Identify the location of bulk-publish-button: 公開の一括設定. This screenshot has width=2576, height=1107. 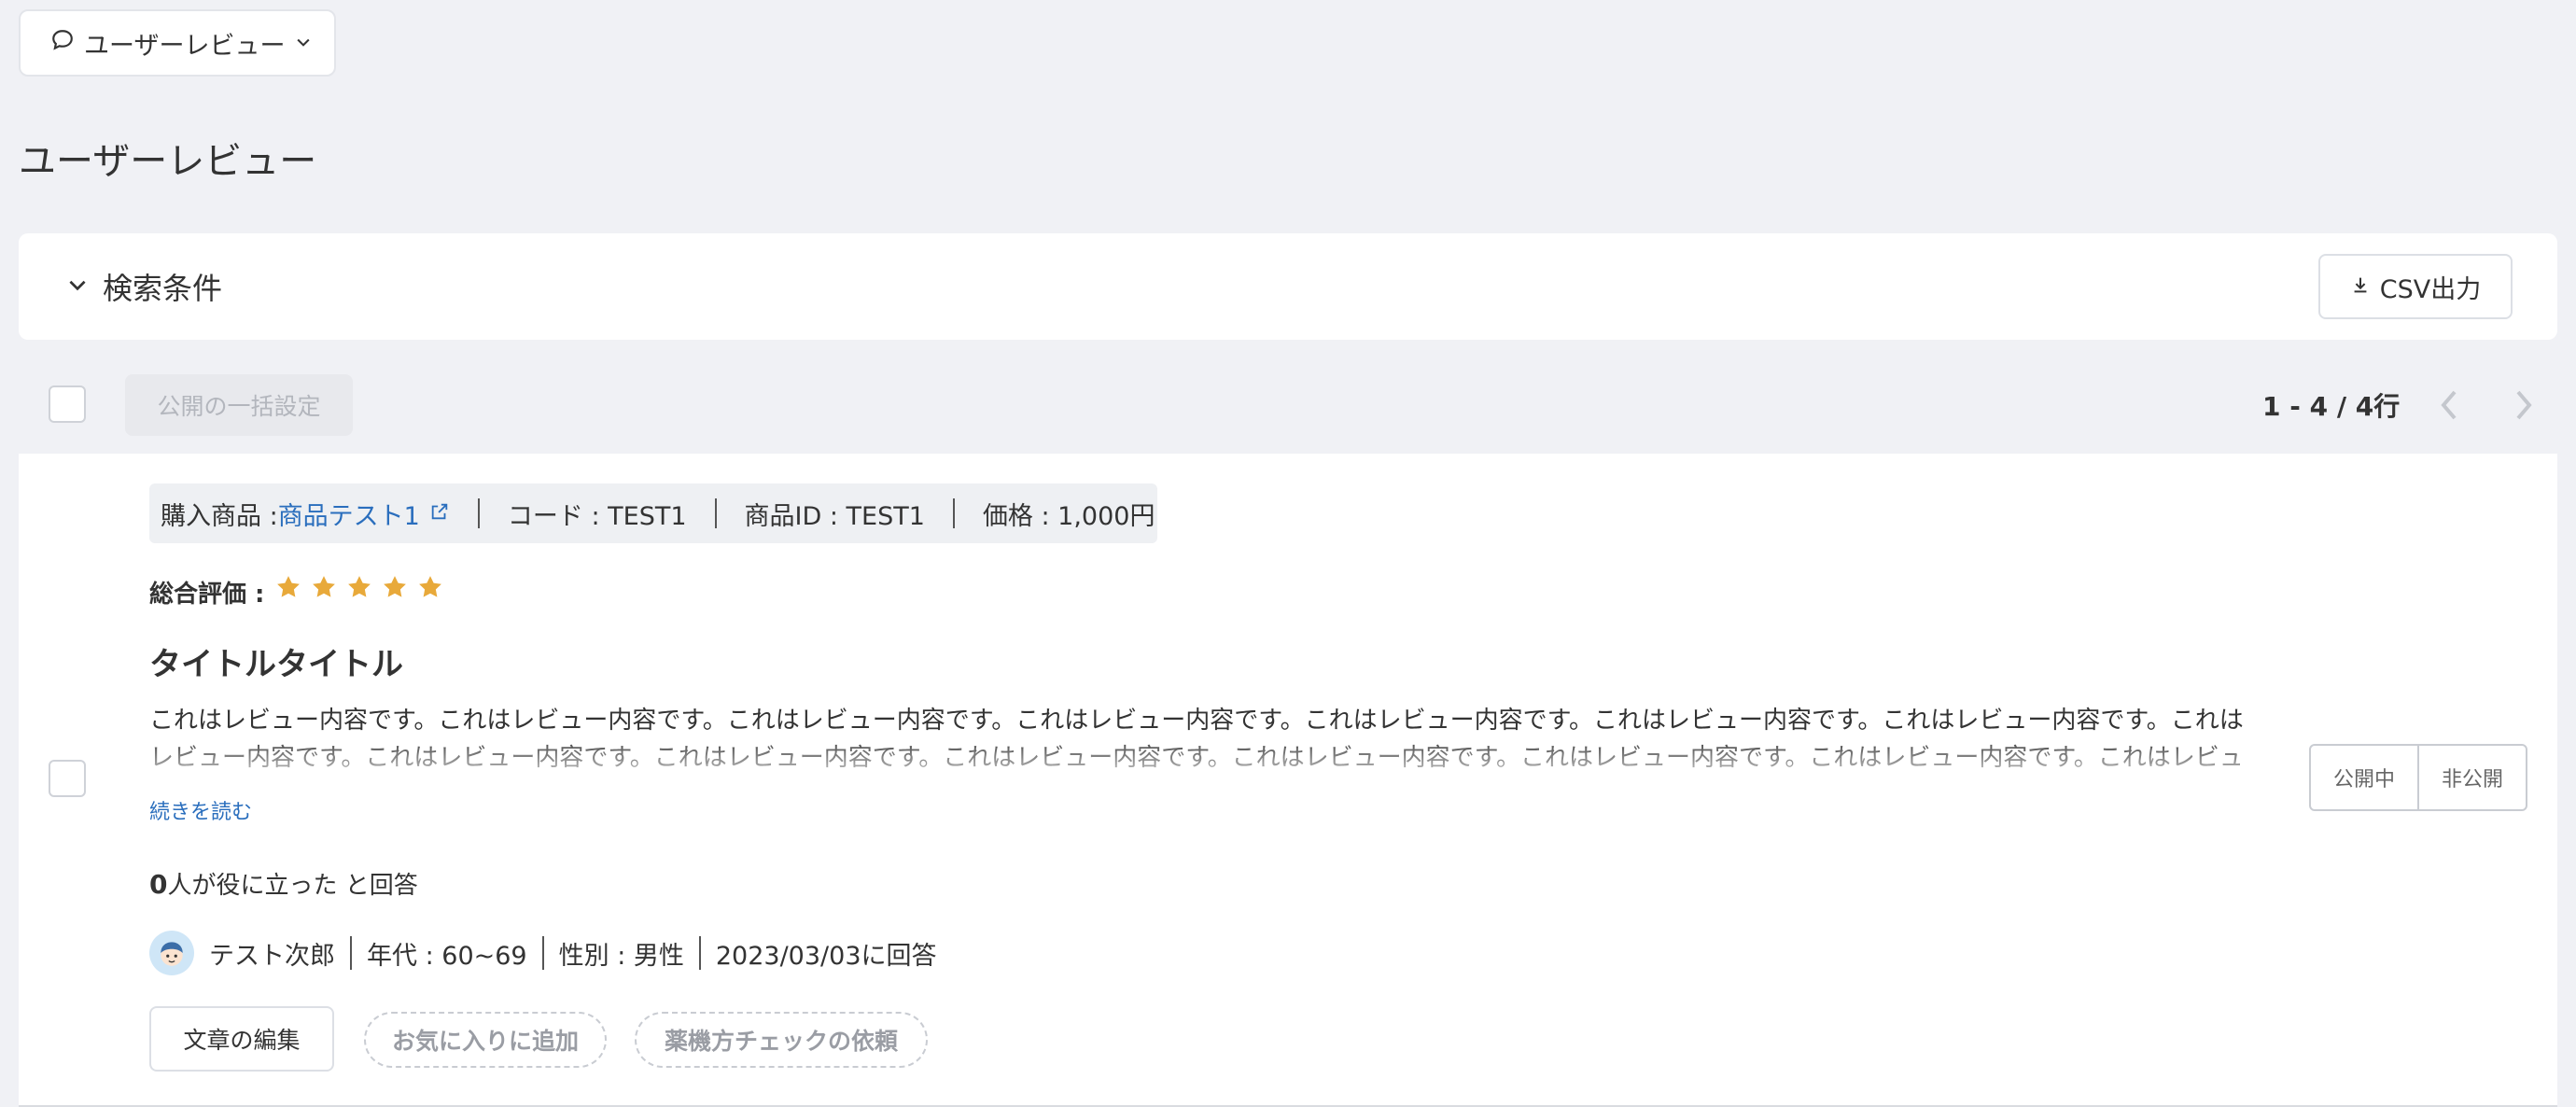
(239, 405).